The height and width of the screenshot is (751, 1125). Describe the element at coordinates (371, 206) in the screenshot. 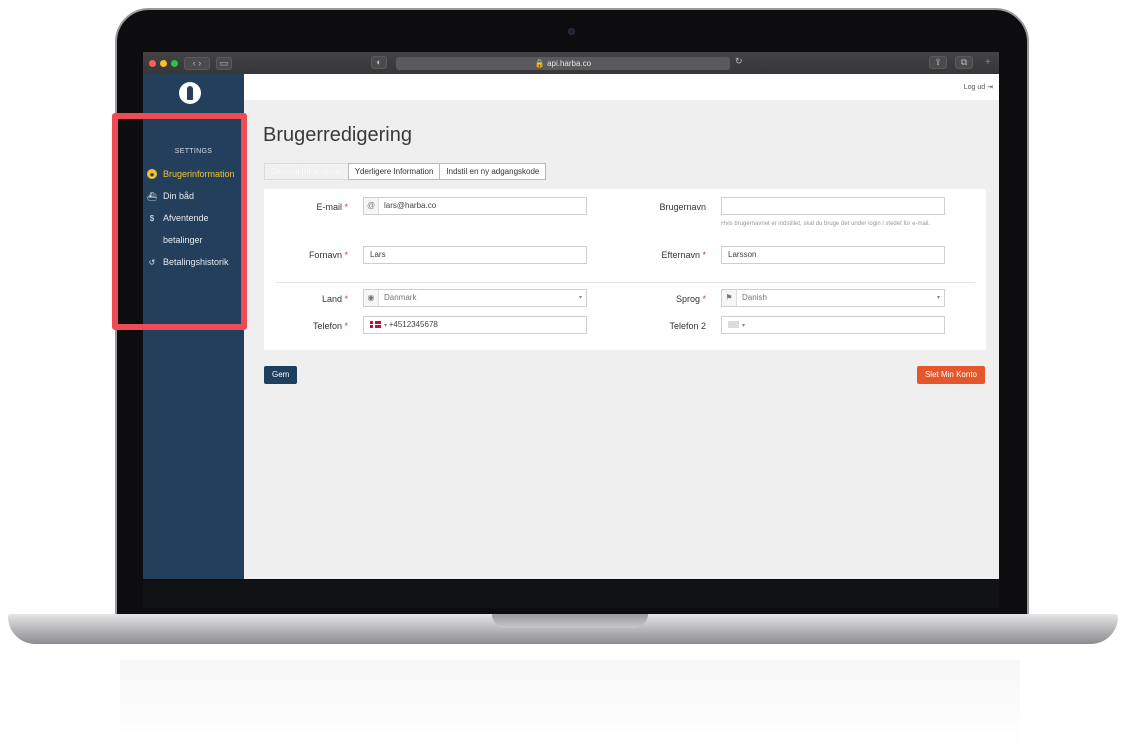

I see `at-sign-icon: @` at that location.